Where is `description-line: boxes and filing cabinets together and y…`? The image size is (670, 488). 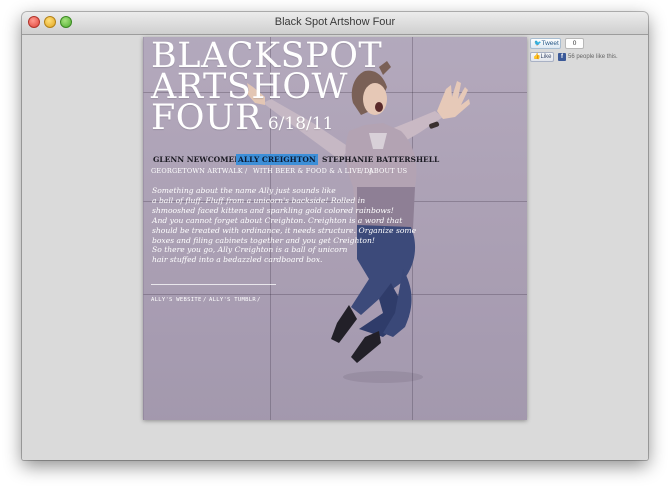 description-line: boxes and filing cabinets together and y… is located at coordinates (263, 240).